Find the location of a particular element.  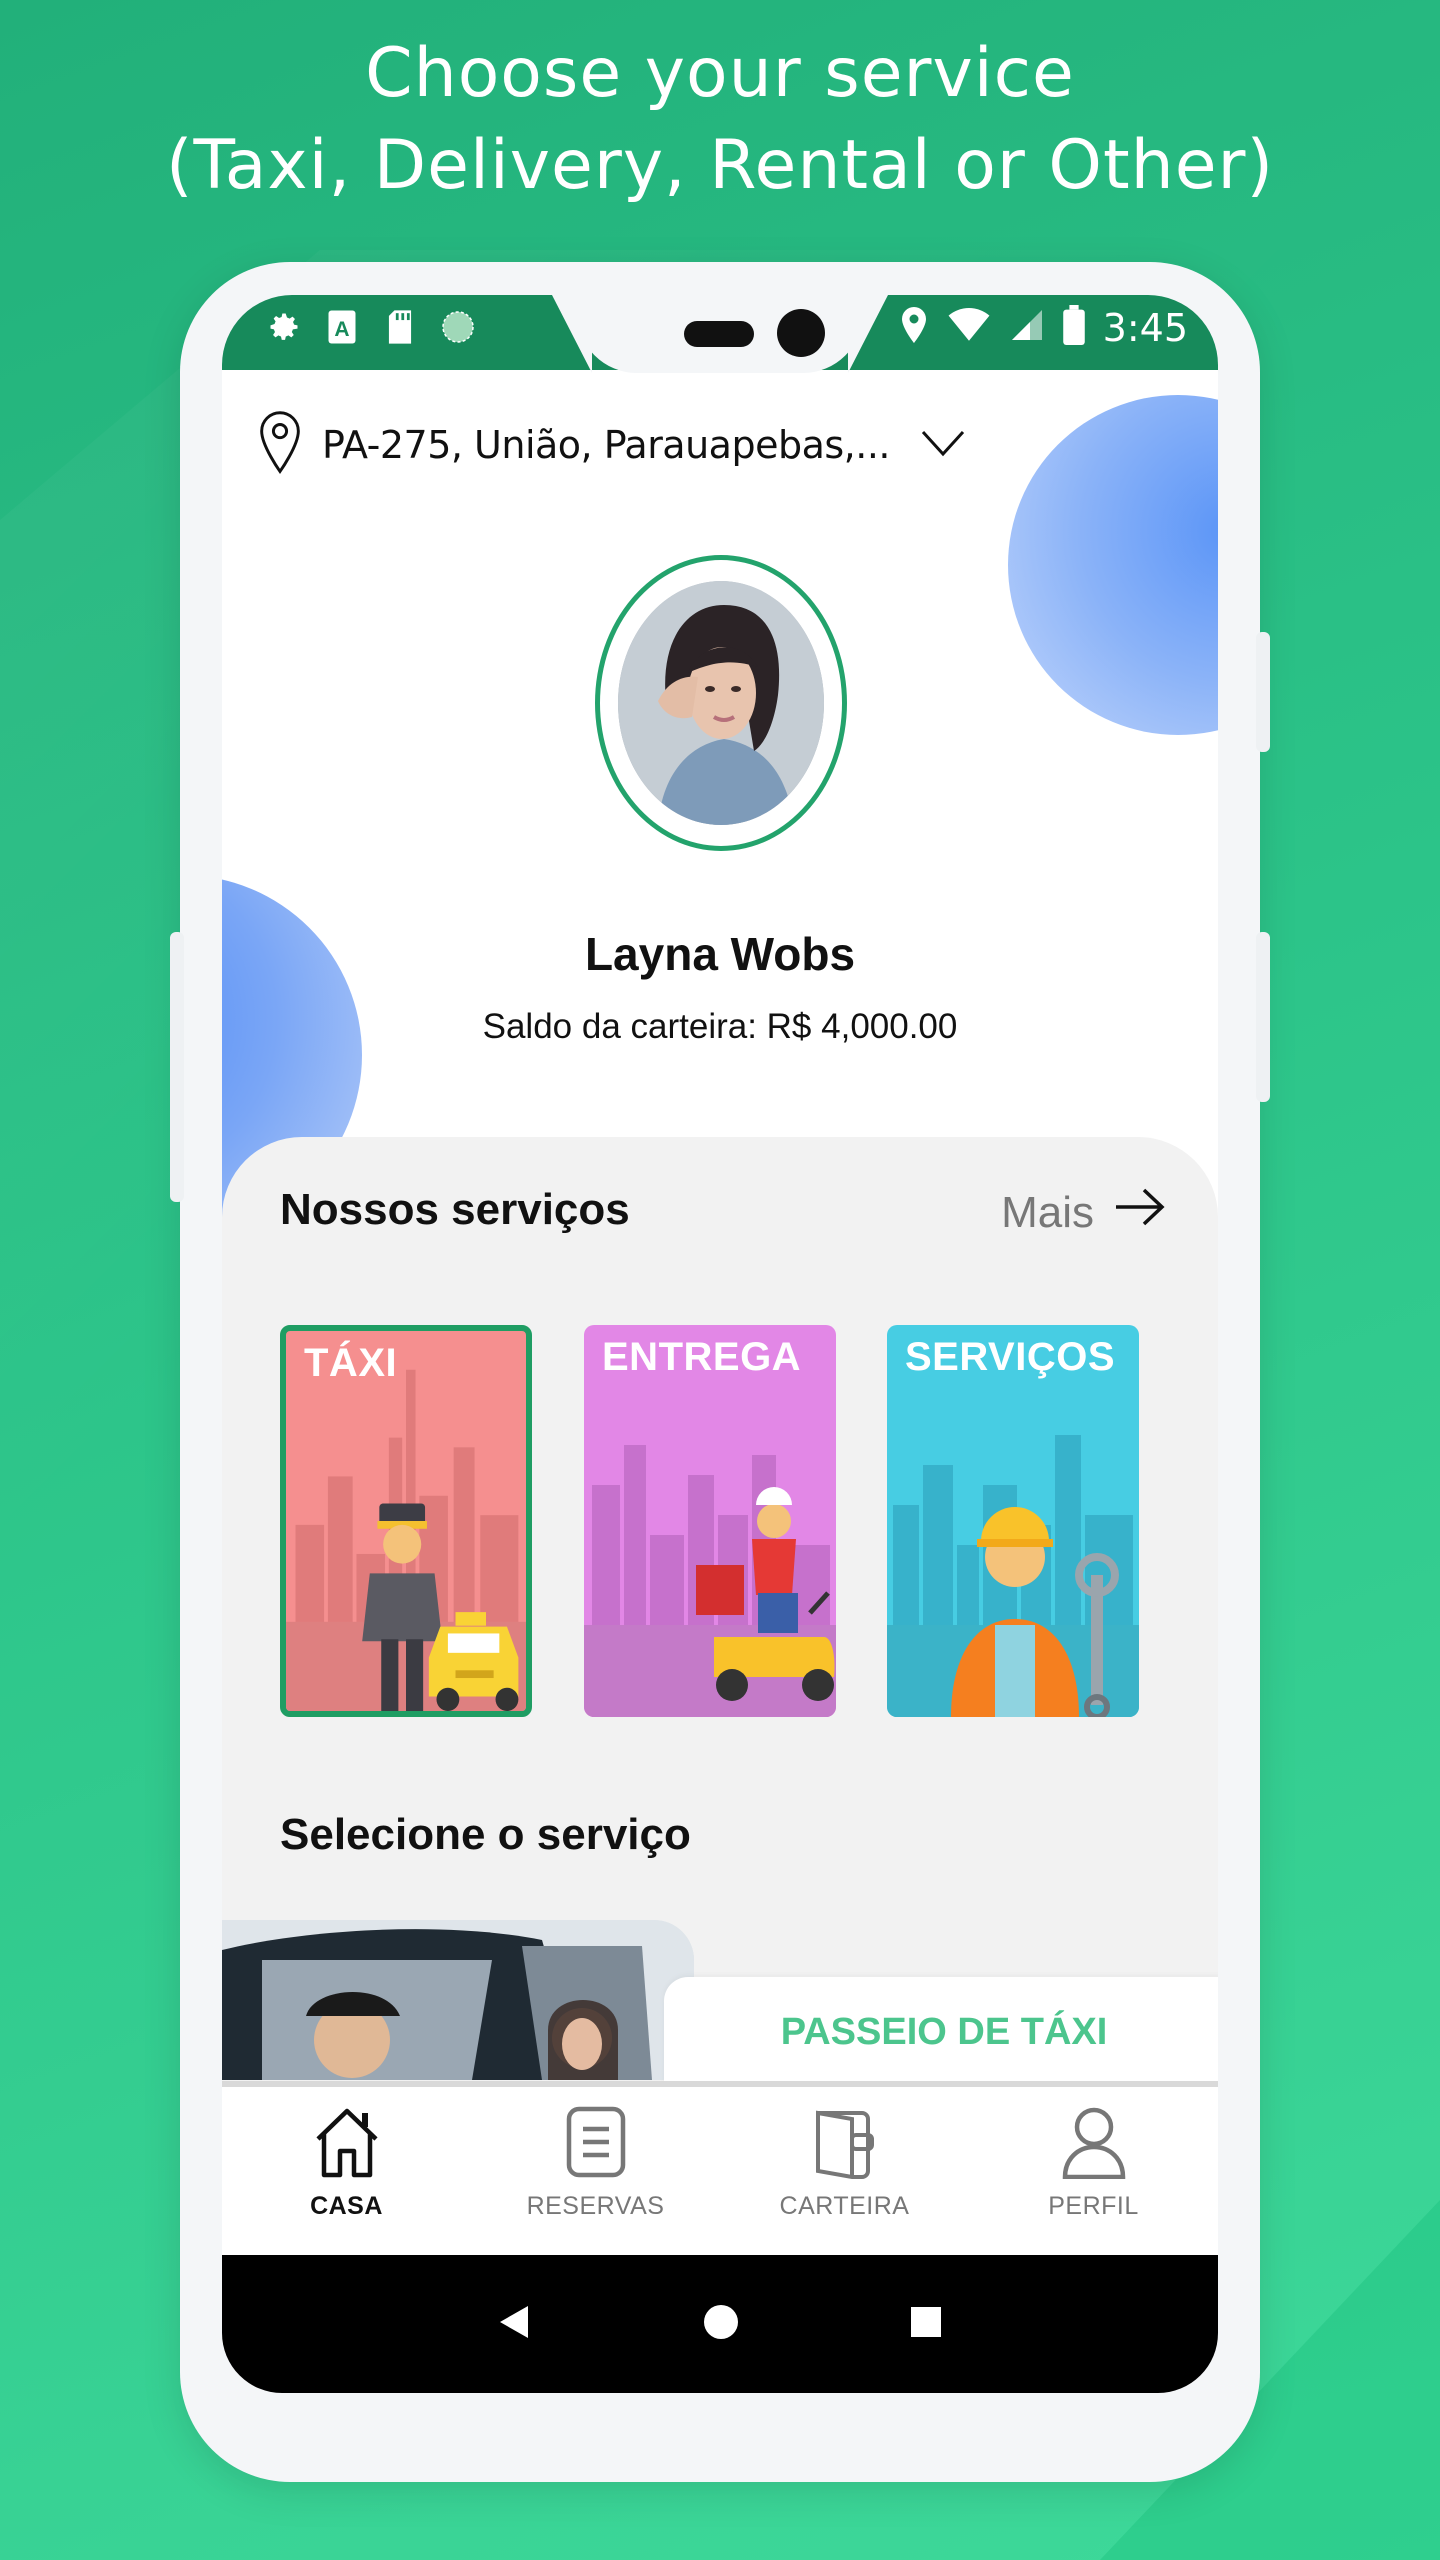

earpiece is located at coordinates (719, 334).